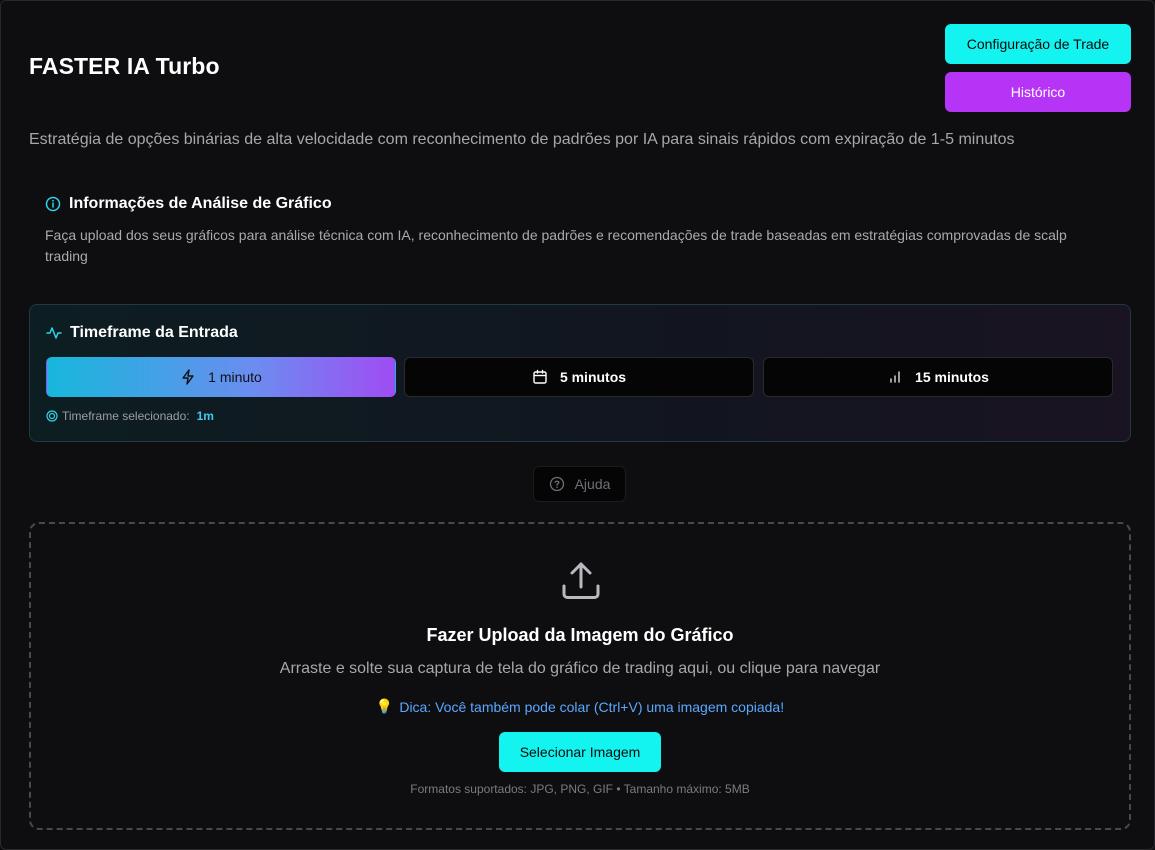 The width and height of the screenshot is (1155, 850). Describe the element at coordinates (200, 203) in the screenshot. I see `info-title: Informações de Análise de Gráfico` at that location.